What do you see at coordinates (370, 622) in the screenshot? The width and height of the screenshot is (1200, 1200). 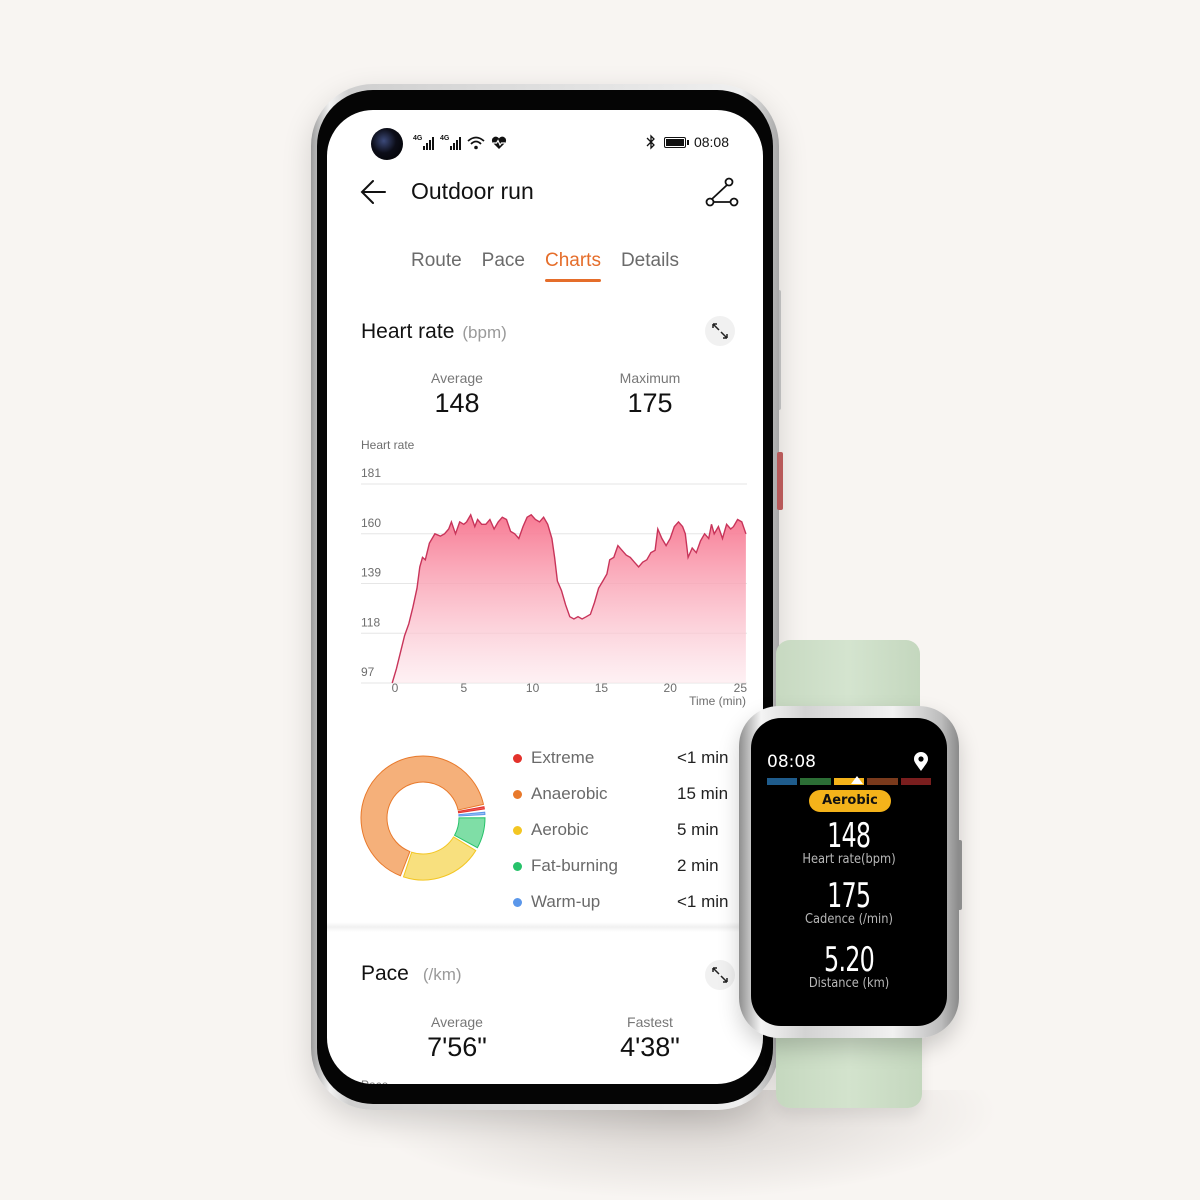 I see `y-tick-label: 118` at bounding box center [370, 622].